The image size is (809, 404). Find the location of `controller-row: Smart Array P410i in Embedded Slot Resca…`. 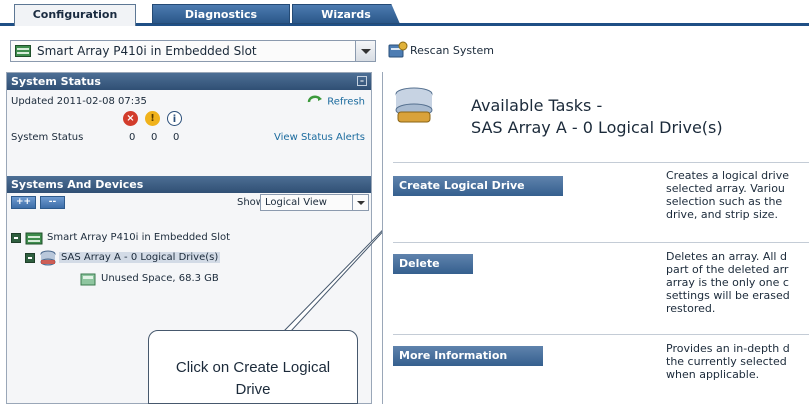

controller-row: Smart Array P410i in Embedded Slot Resca… is located at coordinates (404, 50).